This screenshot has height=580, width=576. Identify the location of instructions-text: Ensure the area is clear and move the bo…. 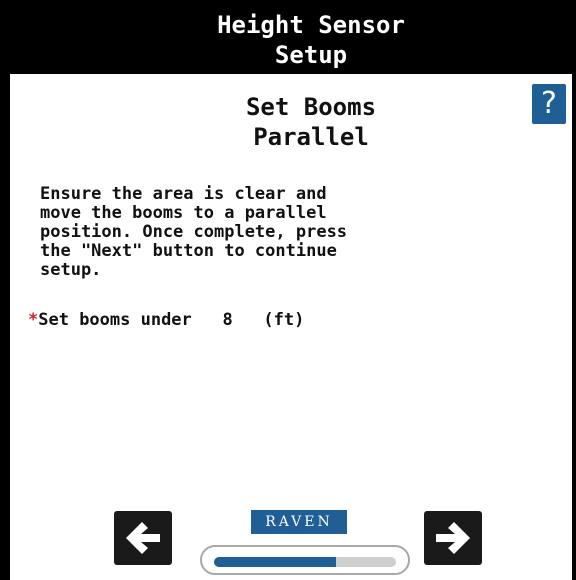
(194, 232).